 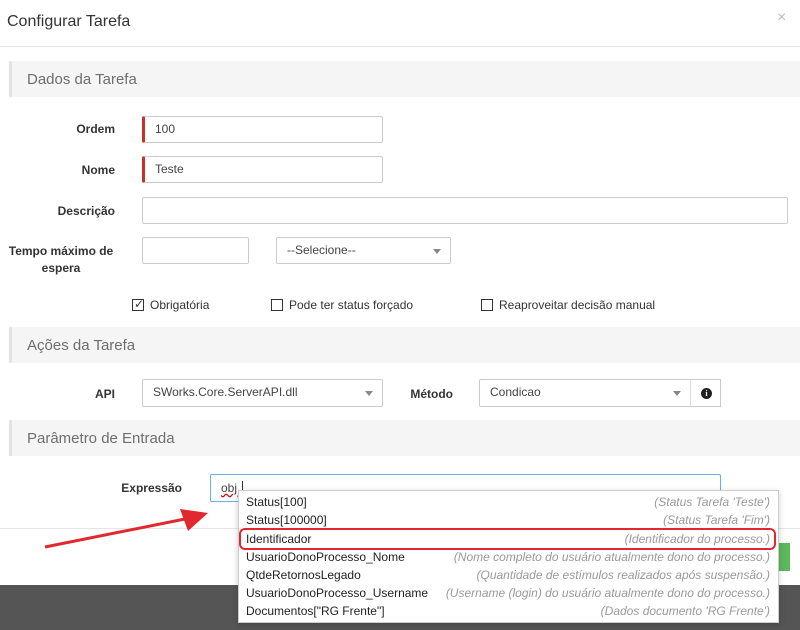 I want to click on section-title-parametro: Parâmetro de Entrada, so click(x=101, y=438).